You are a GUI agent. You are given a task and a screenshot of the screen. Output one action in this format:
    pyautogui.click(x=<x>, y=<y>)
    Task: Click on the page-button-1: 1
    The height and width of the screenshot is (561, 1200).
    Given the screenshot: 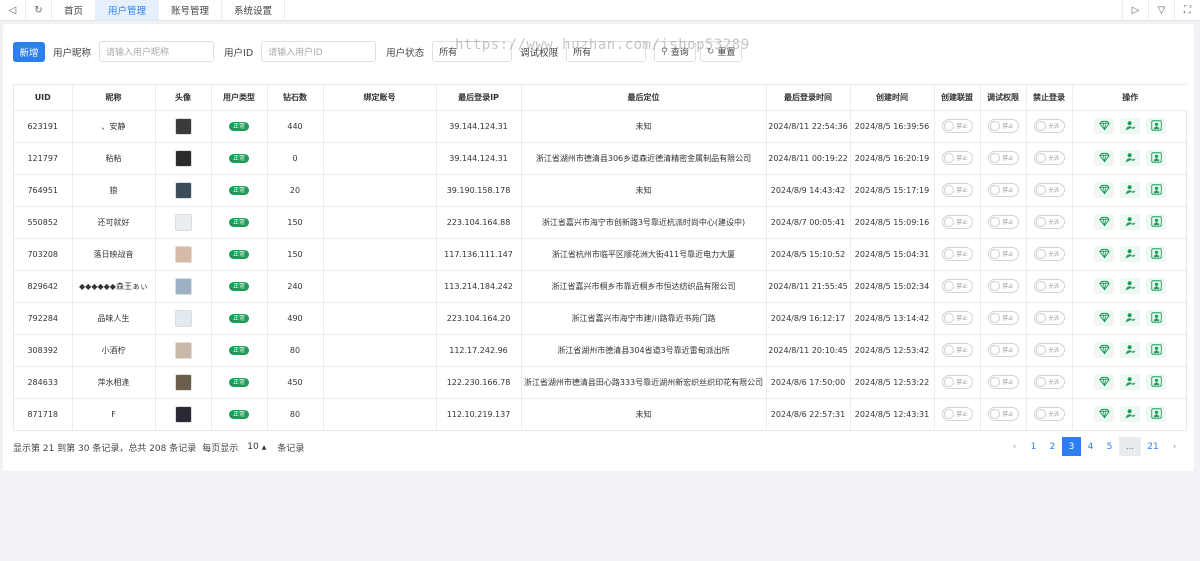 What is the action you would take?
    pyautogui.click(x=1033, y=446)
    